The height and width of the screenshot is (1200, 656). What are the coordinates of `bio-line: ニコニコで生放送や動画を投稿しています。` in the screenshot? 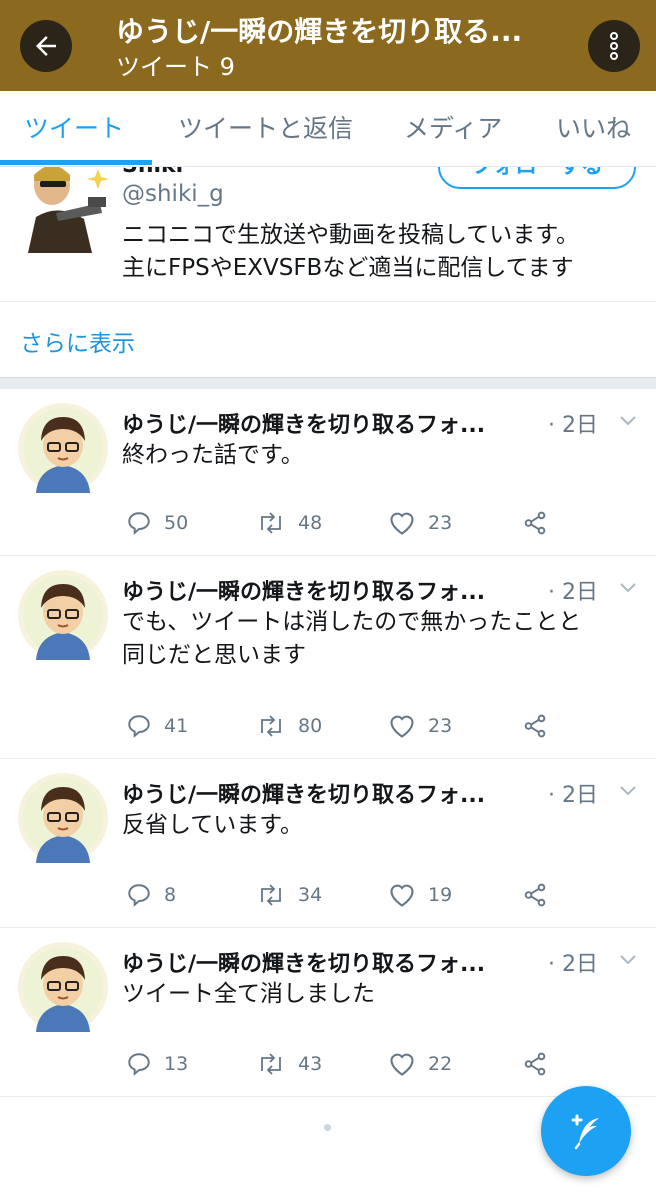 It's located at (351, 235).